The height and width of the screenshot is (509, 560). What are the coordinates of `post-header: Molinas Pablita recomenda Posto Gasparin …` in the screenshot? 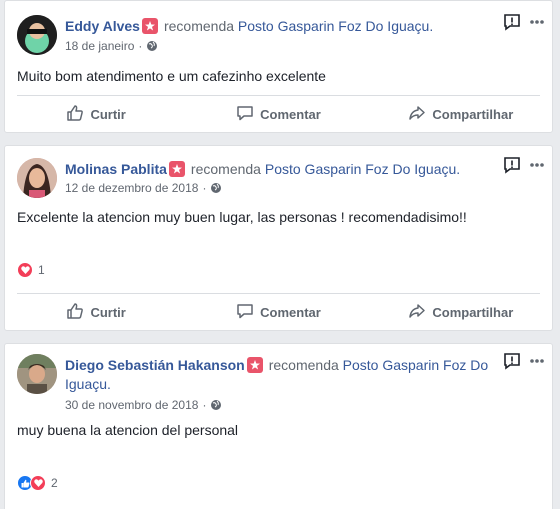 It's located at (262, 169).